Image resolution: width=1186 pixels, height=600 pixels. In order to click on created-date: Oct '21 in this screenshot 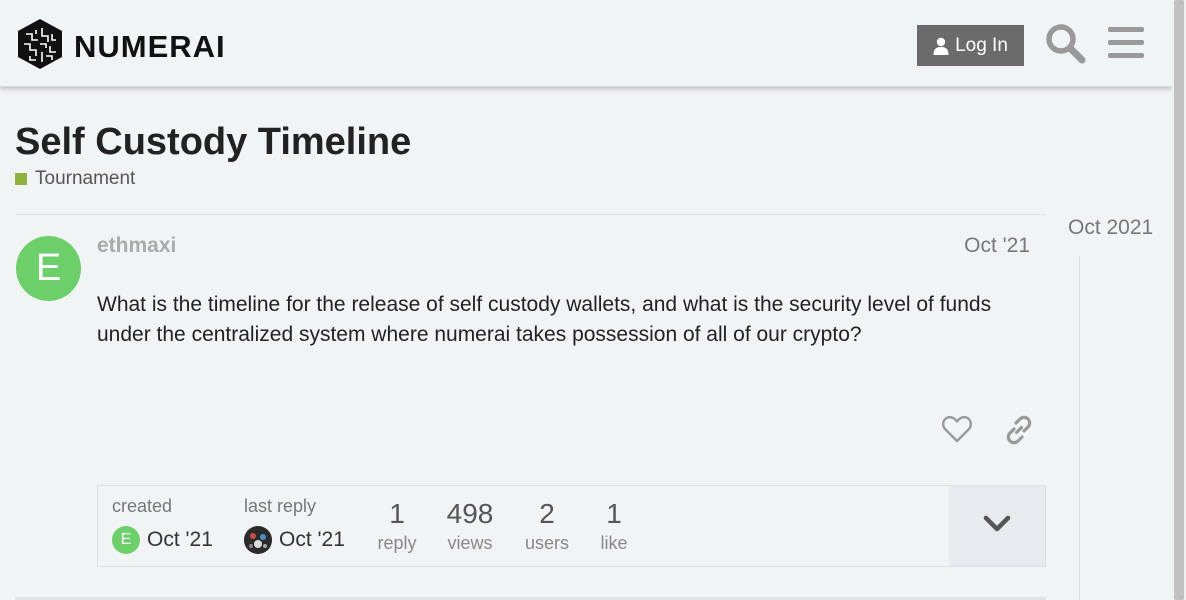, I will do `click(180, 540)`.